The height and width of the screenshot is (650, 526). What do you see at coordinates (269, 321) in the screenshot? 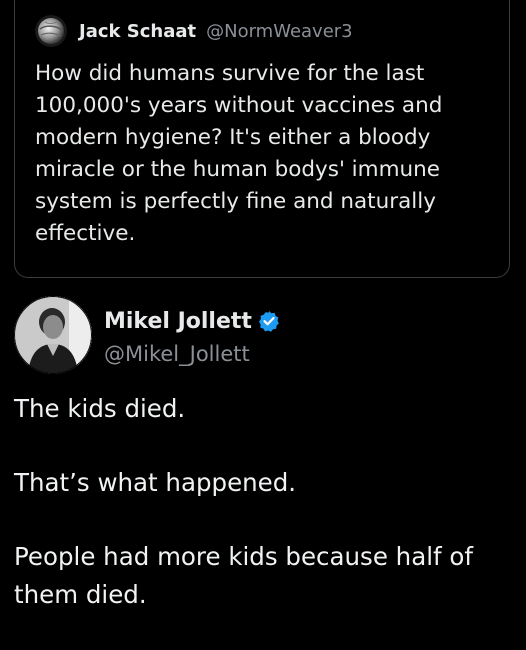
I see `verified-badge-icon` at bounding box center [269, 321].